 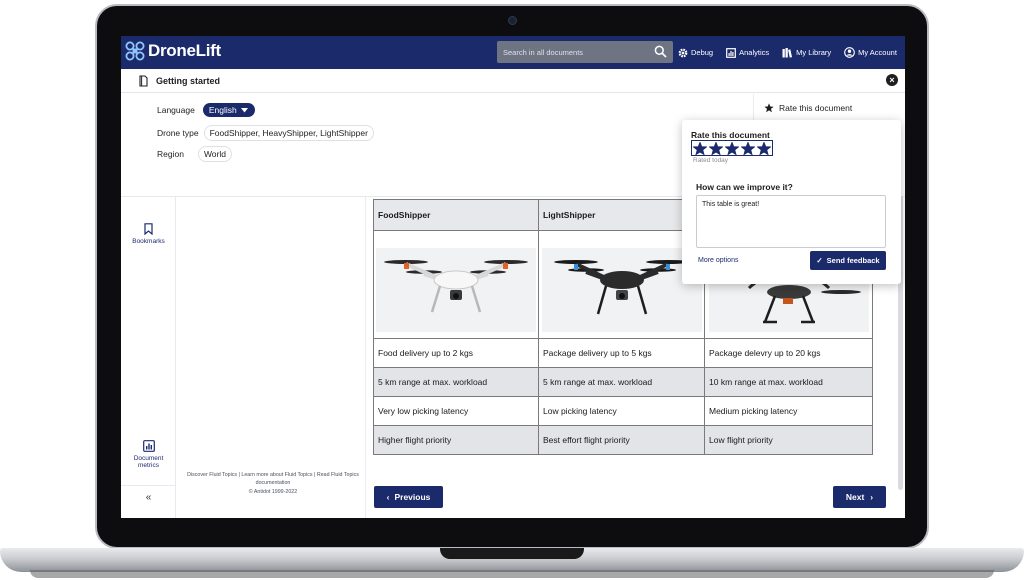 I want to click on sidebar-document-metrics: Document metrics, so click(x=148, y=454).